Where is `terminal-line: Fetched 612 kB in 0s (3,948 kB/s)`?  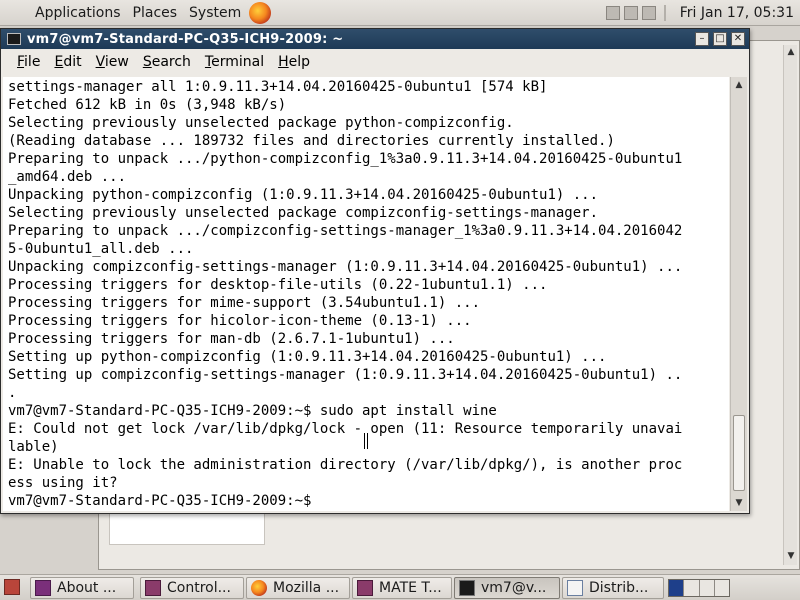 terminal-line: Fetched 612 kB in 0s (3,948 kB/s) is located at coordinates (147, 105).